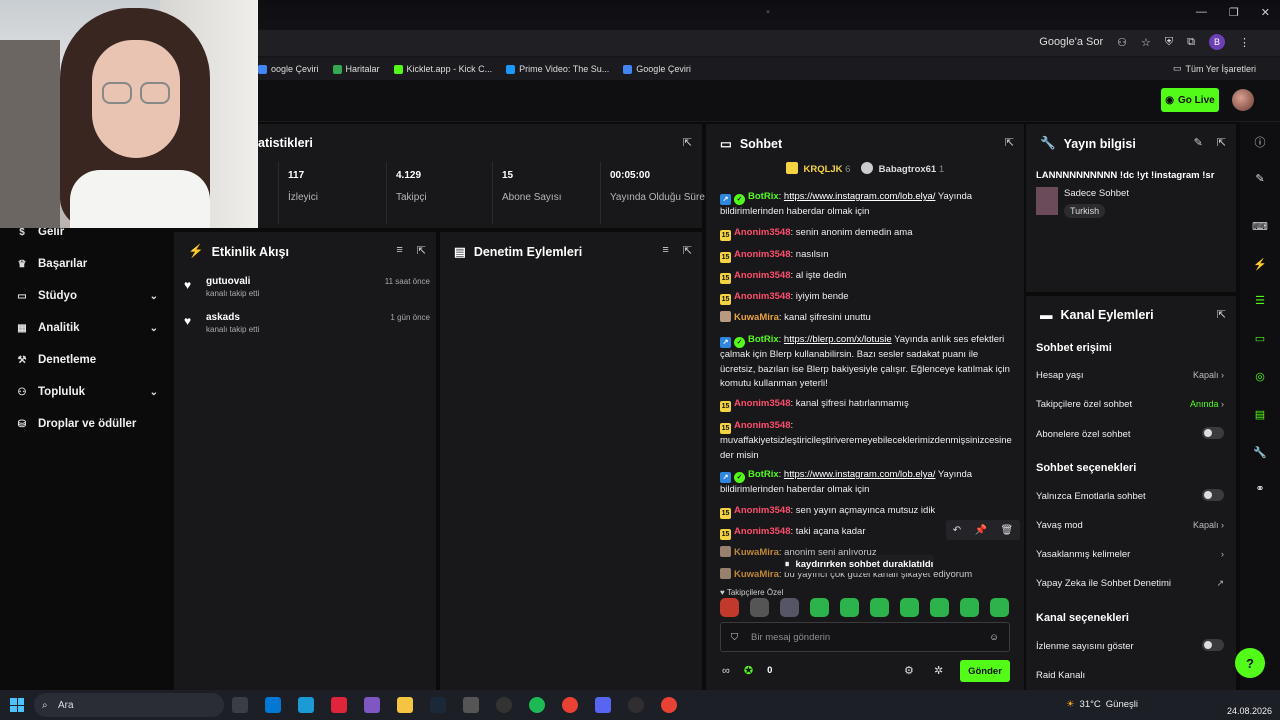 Image resolution: width=1280 pixels, height=720 pixels. I want to click on steam-icon, so click(438, 705).